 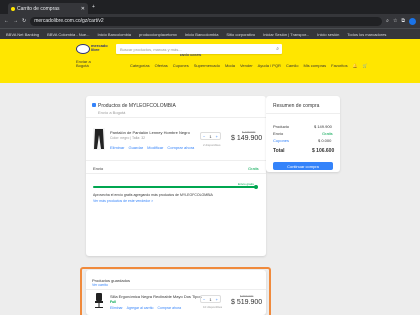 What do you see at coordinates (246, 184) in the screenshot?
I see `progress-label: Envío gratis` at bounding box center [246, 184].